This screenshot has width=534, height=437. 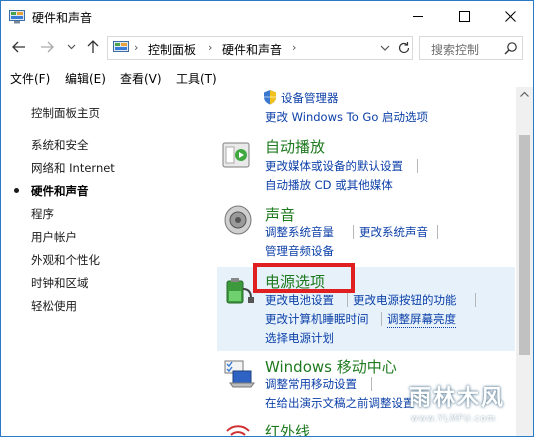 I want to click on link-choose-power-plan: 选择电源计划, so click(x=299, y=338).